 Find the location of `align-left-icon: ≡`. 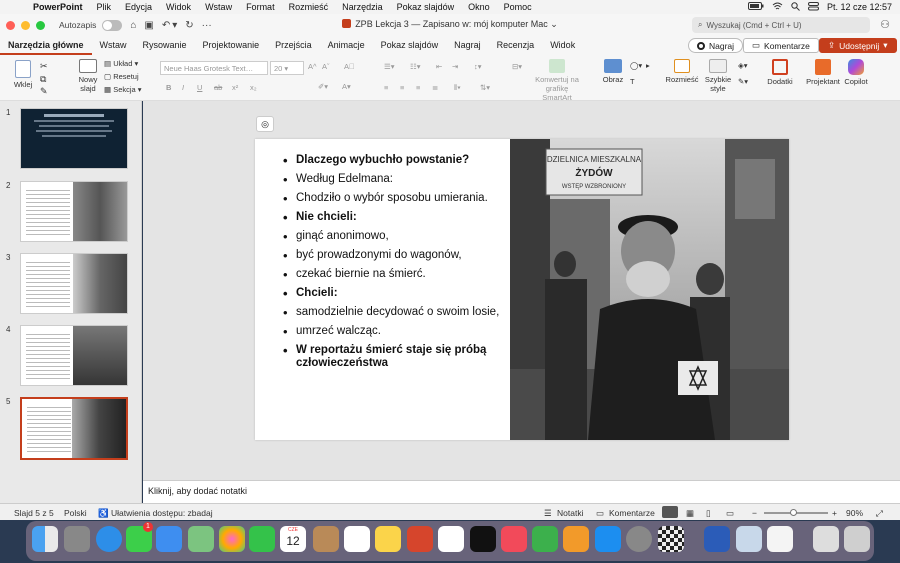

align-left-icon: ≡ is located at coordinates (386, 87).